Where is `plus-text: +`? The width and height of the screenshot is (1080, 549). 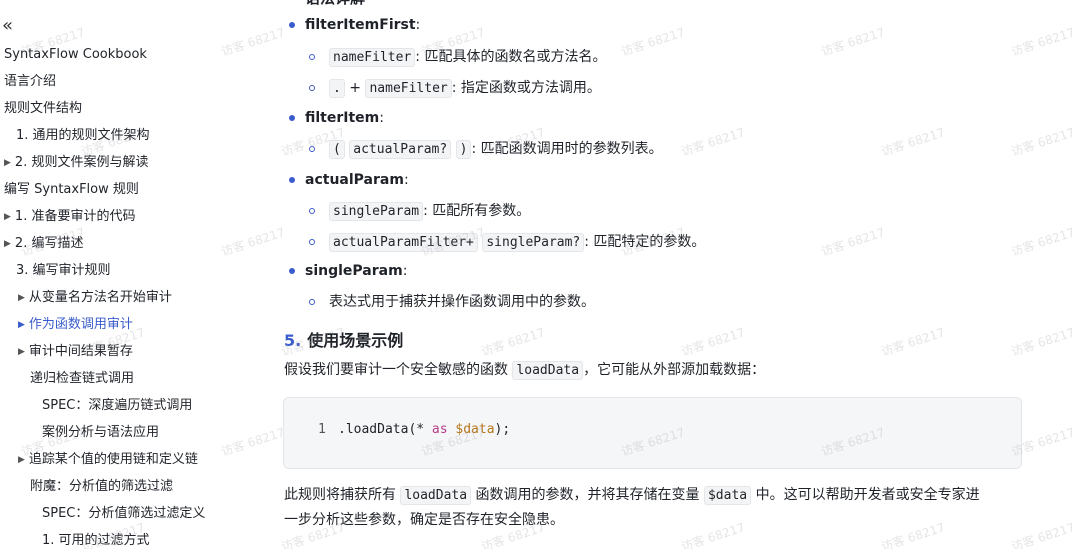
plus-text: + is located at coordinates (355, 88).